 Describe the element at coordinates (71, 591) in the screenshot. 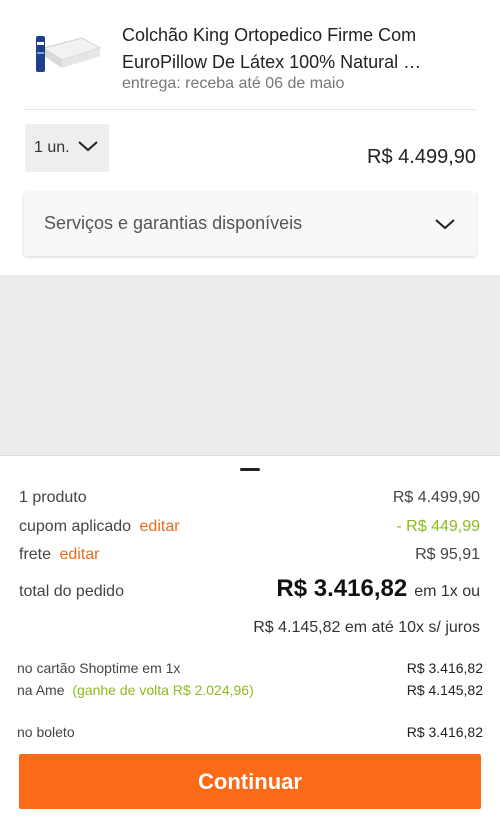

I see `total-label: total do pedido` at that location.